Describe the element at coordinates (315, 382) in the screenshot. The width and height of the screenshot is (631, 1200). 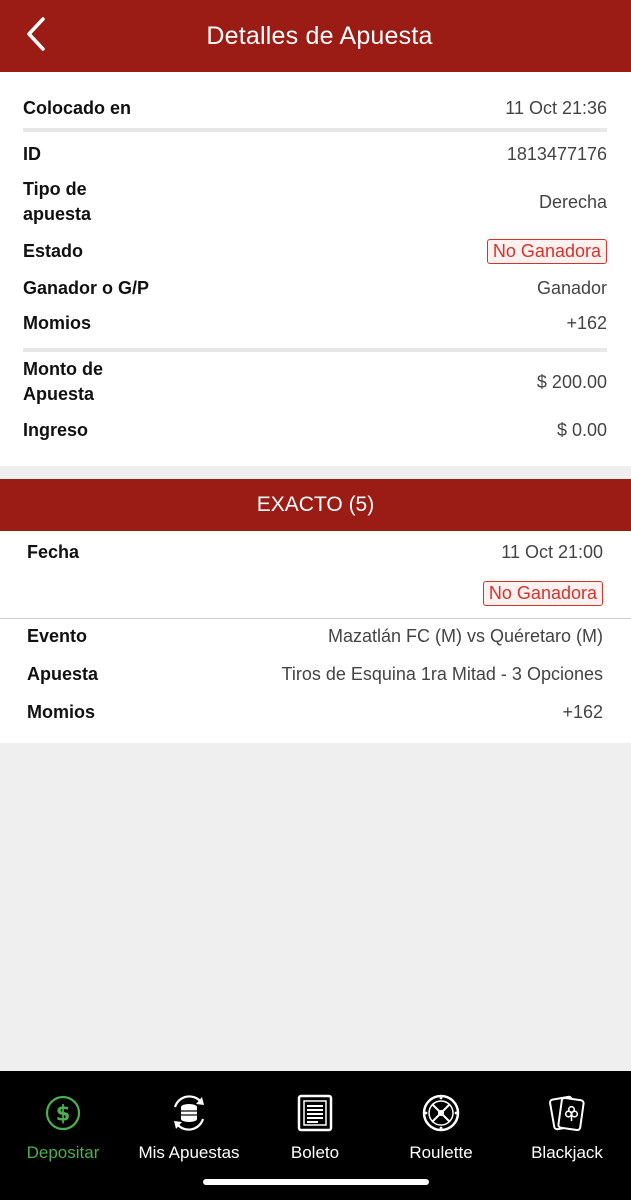
I see `amount-row: Monto de Apuesta $ 200.00` at that location.